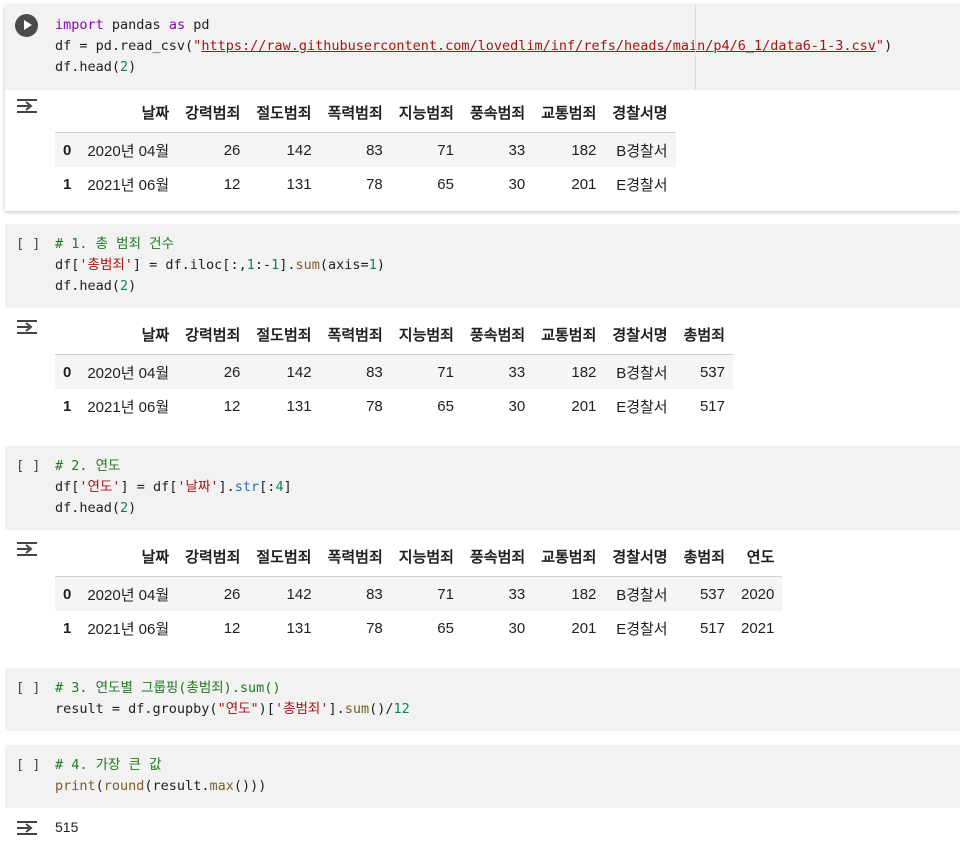 The height and width of the screenshot is (846, 960). What do you see at coordinates (250, 786) in the screenshot?
I see `code-token: ()))` at bounding box center [250, 786].